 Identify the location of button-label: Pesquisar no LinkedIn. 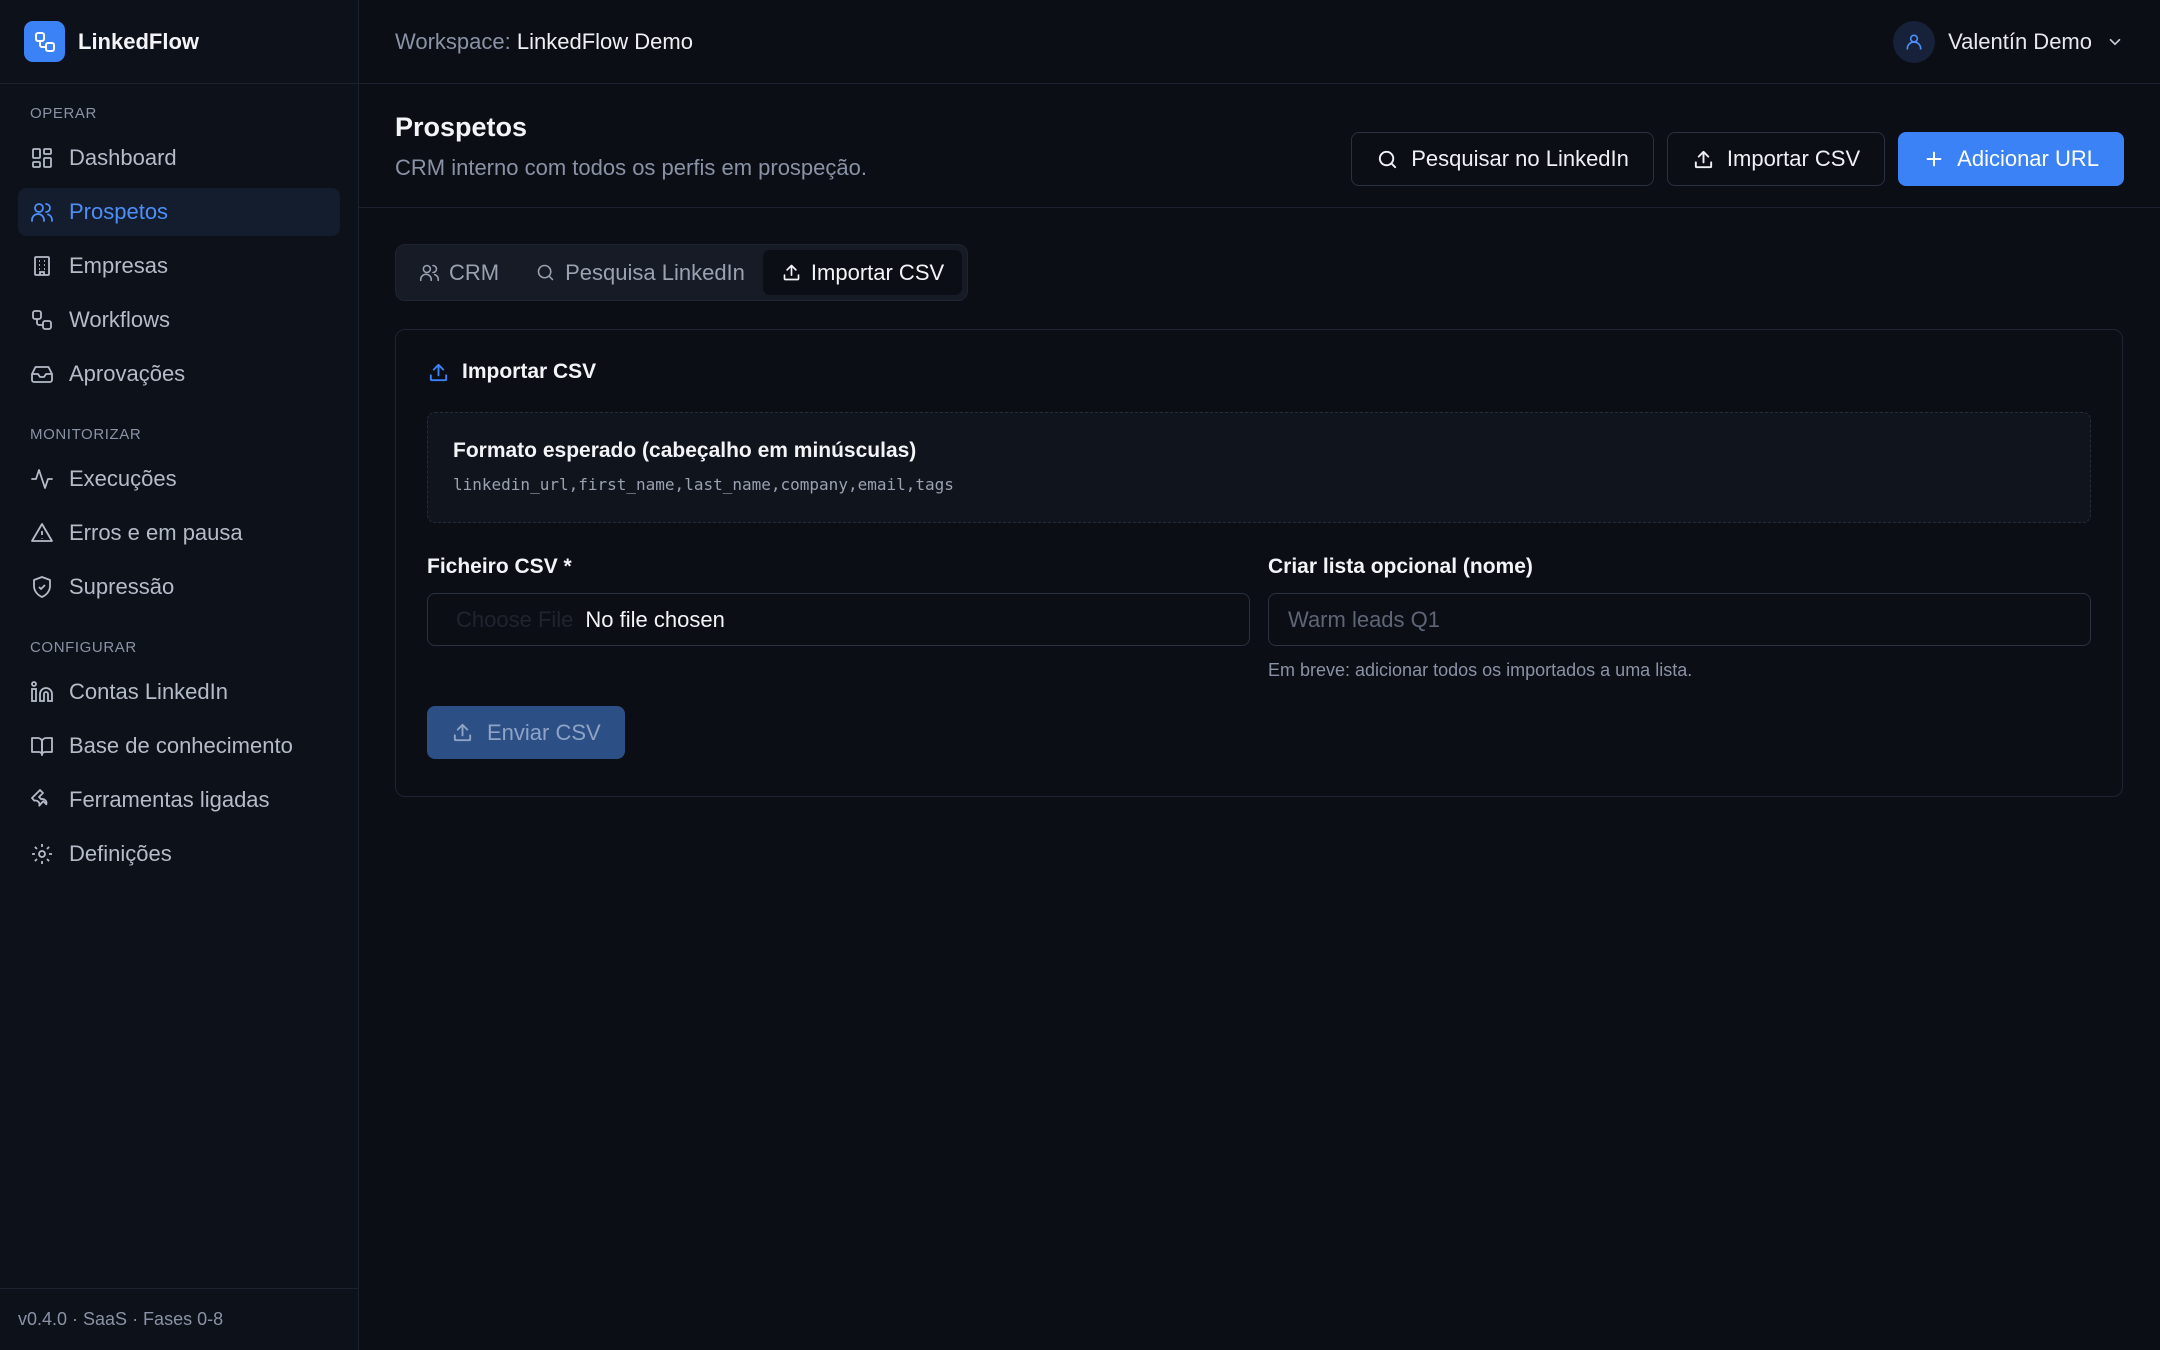
(1520, 158).